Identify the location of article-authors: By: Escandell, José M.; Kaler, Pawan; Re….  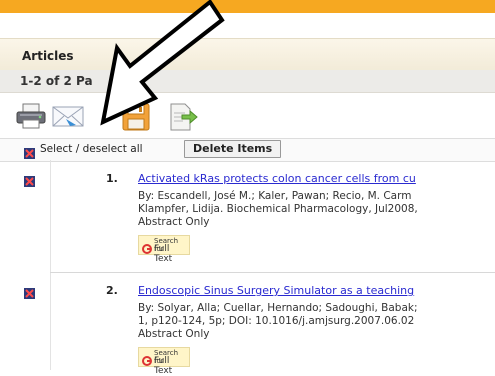
(275, 196).